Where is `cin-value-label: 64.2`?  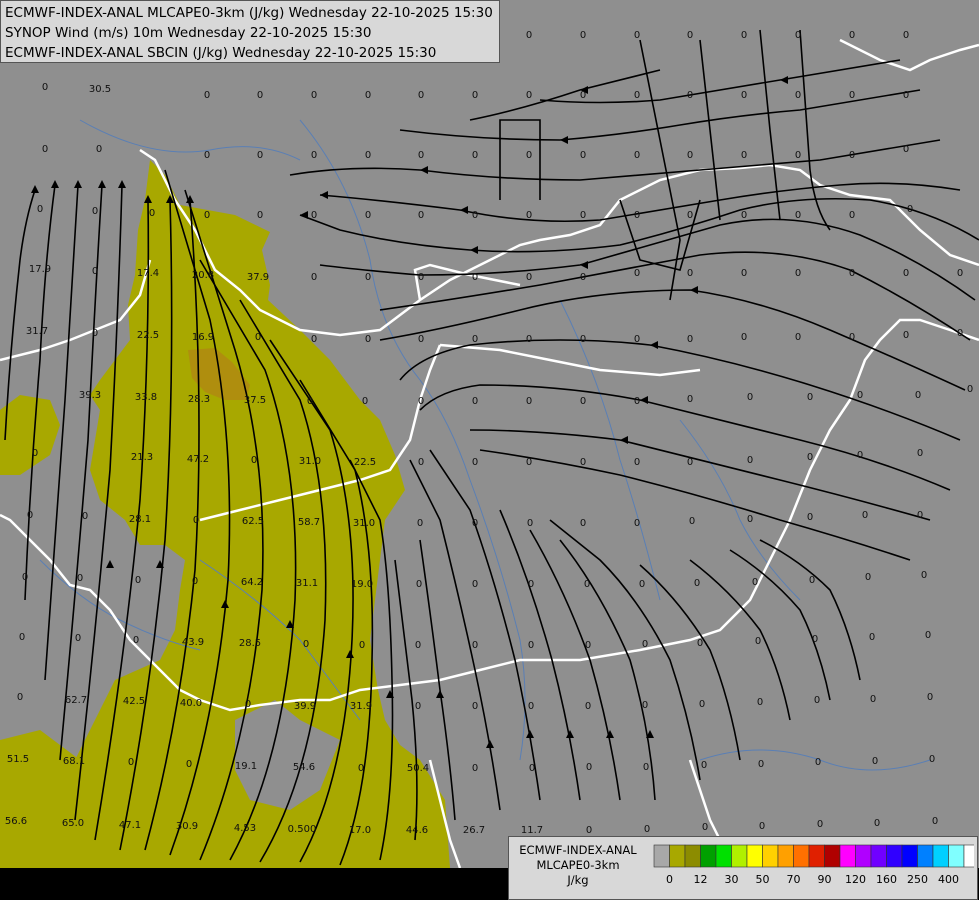 cin-value-label: 64.2 is located at coordinates (252, 582).